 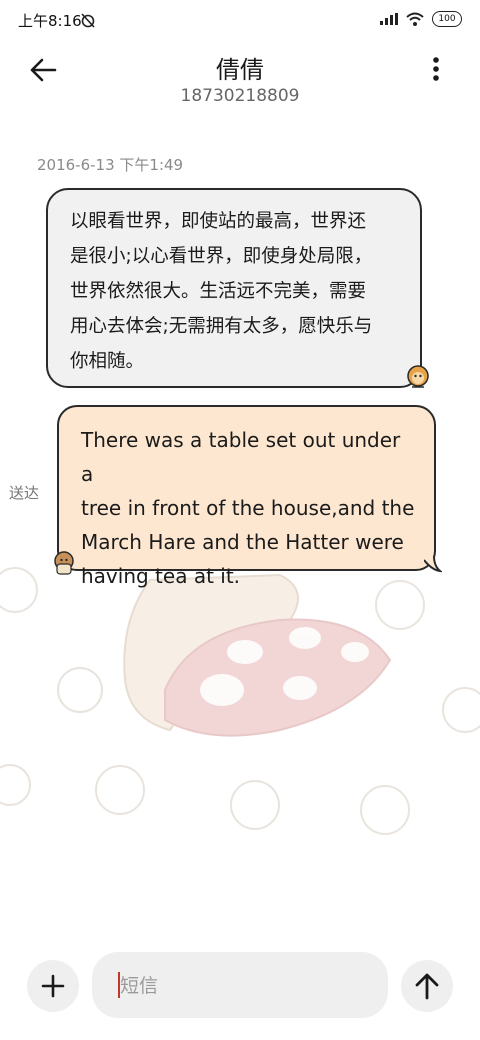 I want to click on more-vertical-icon, so click(x=436, y=69).